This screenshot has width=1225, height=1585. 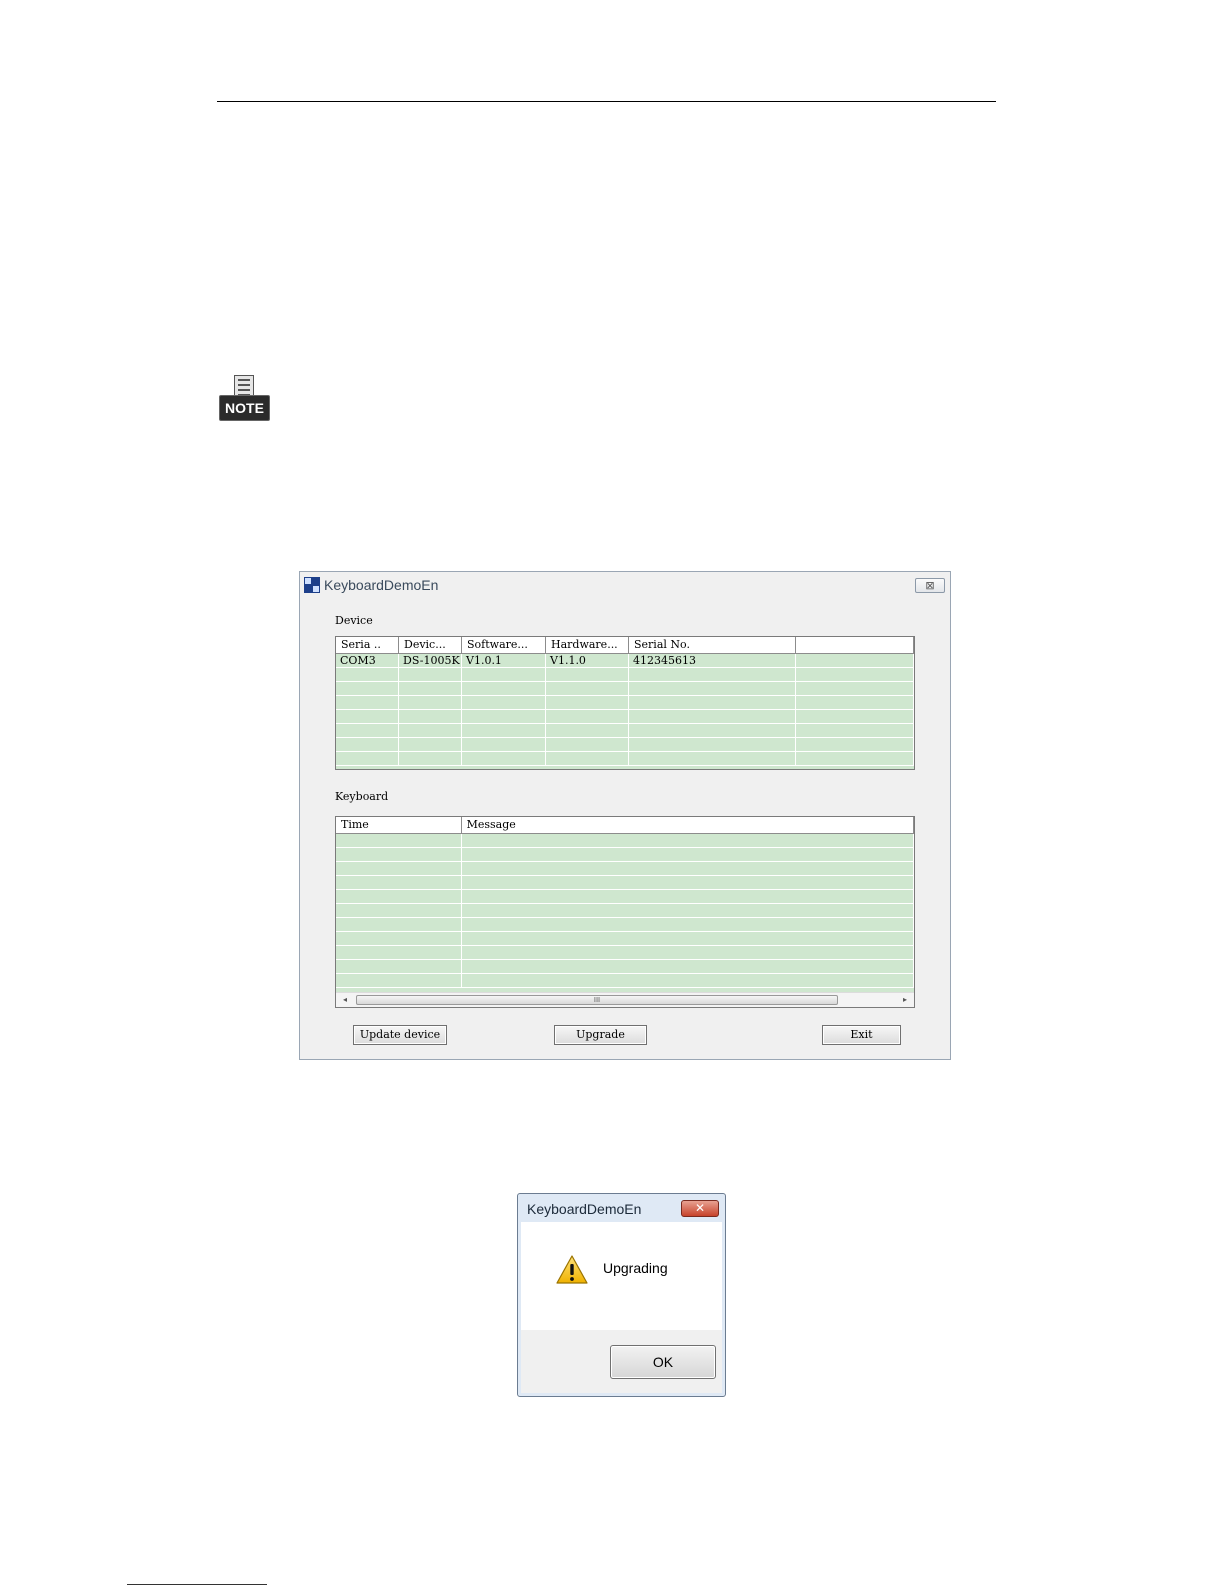 I want to click on upgrading-message-box: KeyboardDemoEn ✕ Upgrading OK, so click(x=621, y=1295).